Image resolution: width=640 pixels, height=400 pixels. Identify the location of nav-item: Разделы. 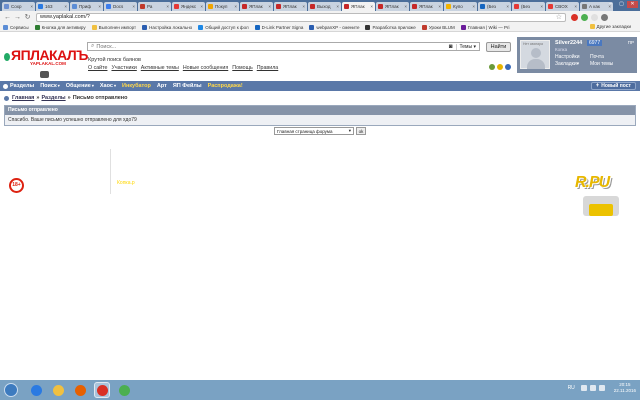
(18, 86).